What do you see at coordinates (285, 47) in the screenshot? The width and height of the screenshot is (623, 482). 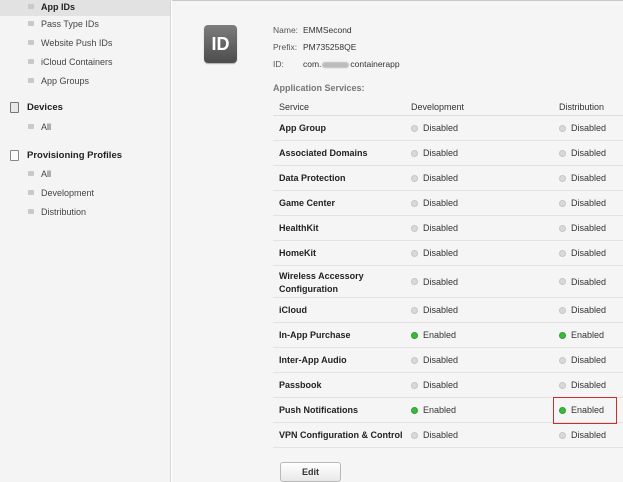 I see `prefix-label: Prefix:` at bounding box center [285, 47].